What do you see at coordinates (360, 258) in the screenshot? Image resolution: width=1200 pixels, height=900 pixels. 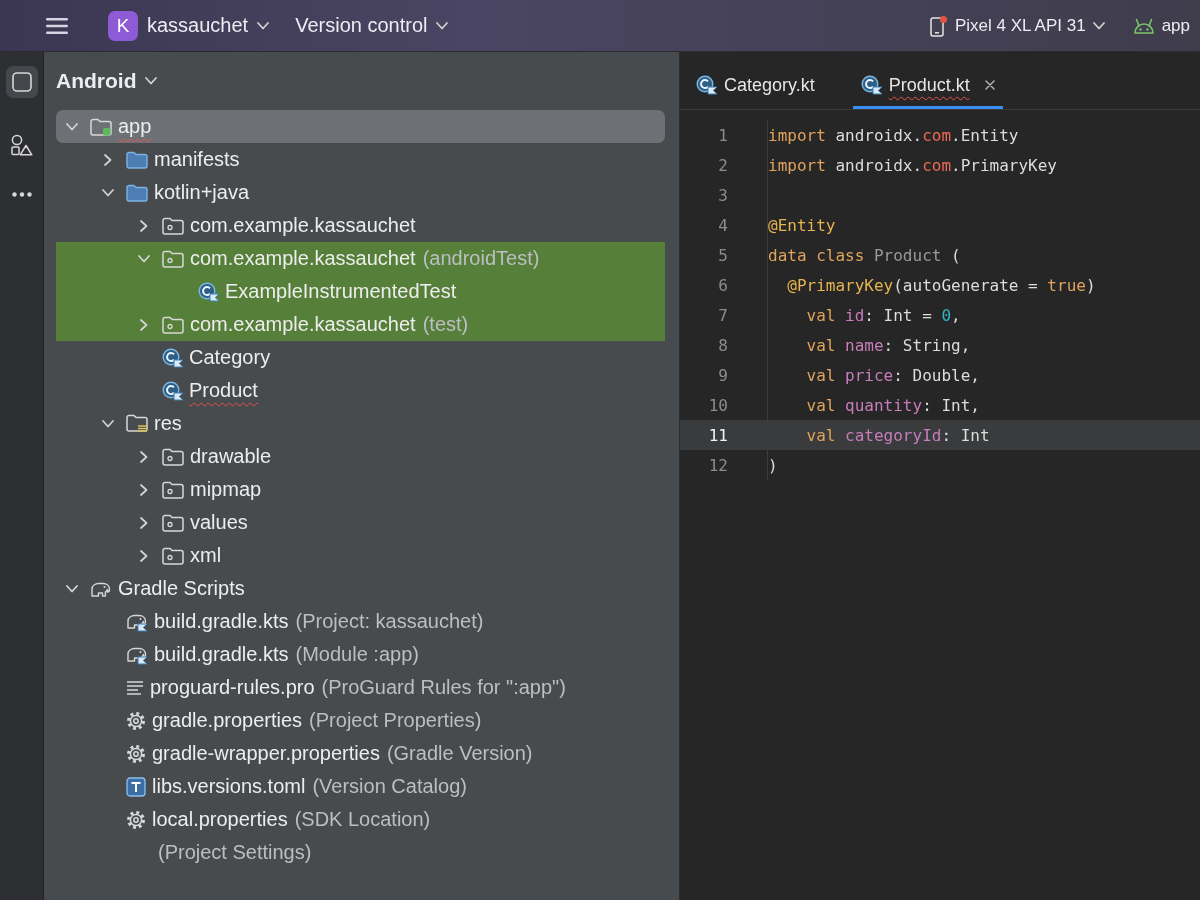 I see `tree-item: com.example.kassauchet (androidTest)` at bounding box center [360, 258].